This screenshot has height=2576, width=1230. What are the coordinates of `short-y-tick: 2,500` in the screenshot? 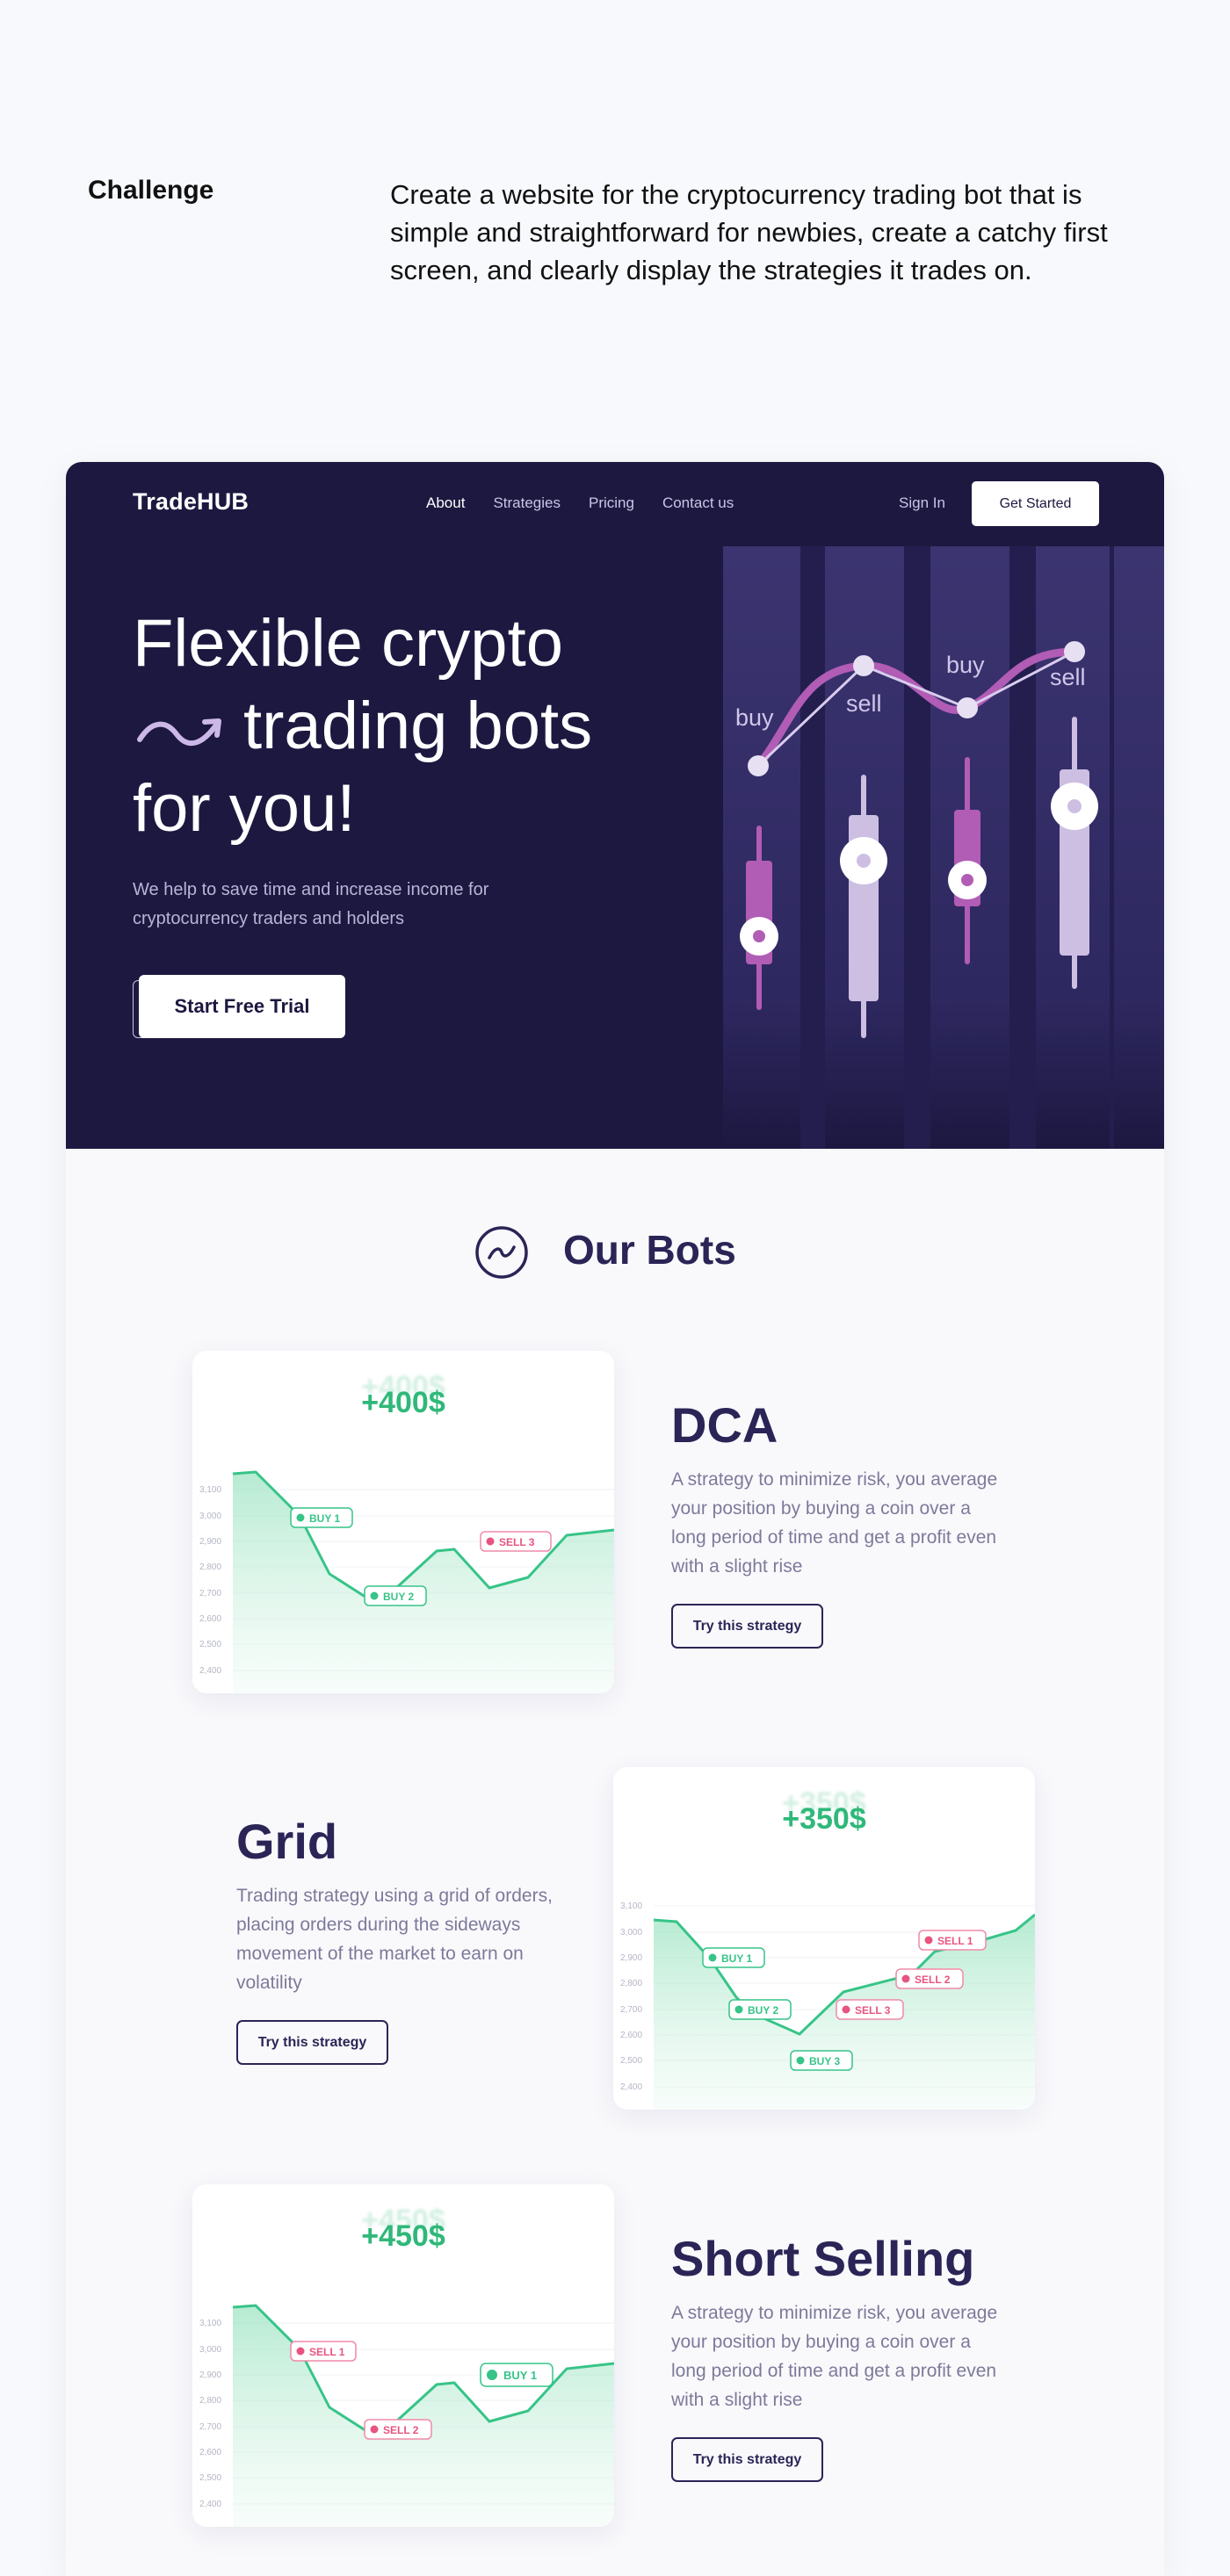 It's located at (210, 2478).